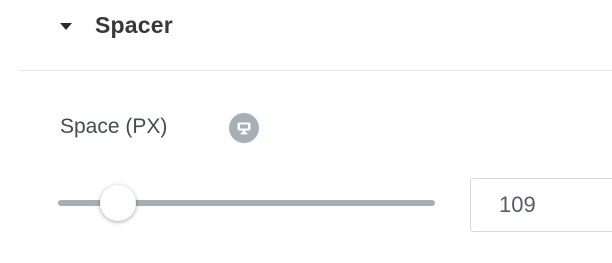  Describe the element at coordinates (246, 203) in the screenshot. I see `space-slider` at that location.